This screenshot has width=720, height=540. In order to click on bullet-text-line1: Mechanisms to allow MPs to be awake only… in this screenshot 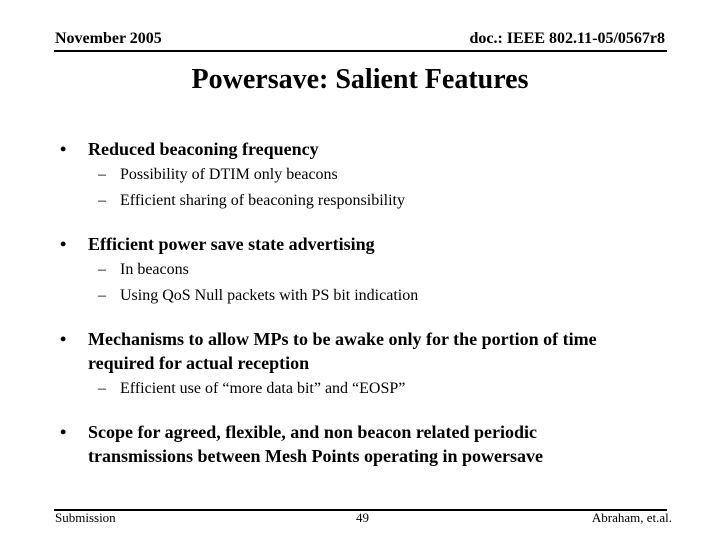, I will do `click(342, 339)`.